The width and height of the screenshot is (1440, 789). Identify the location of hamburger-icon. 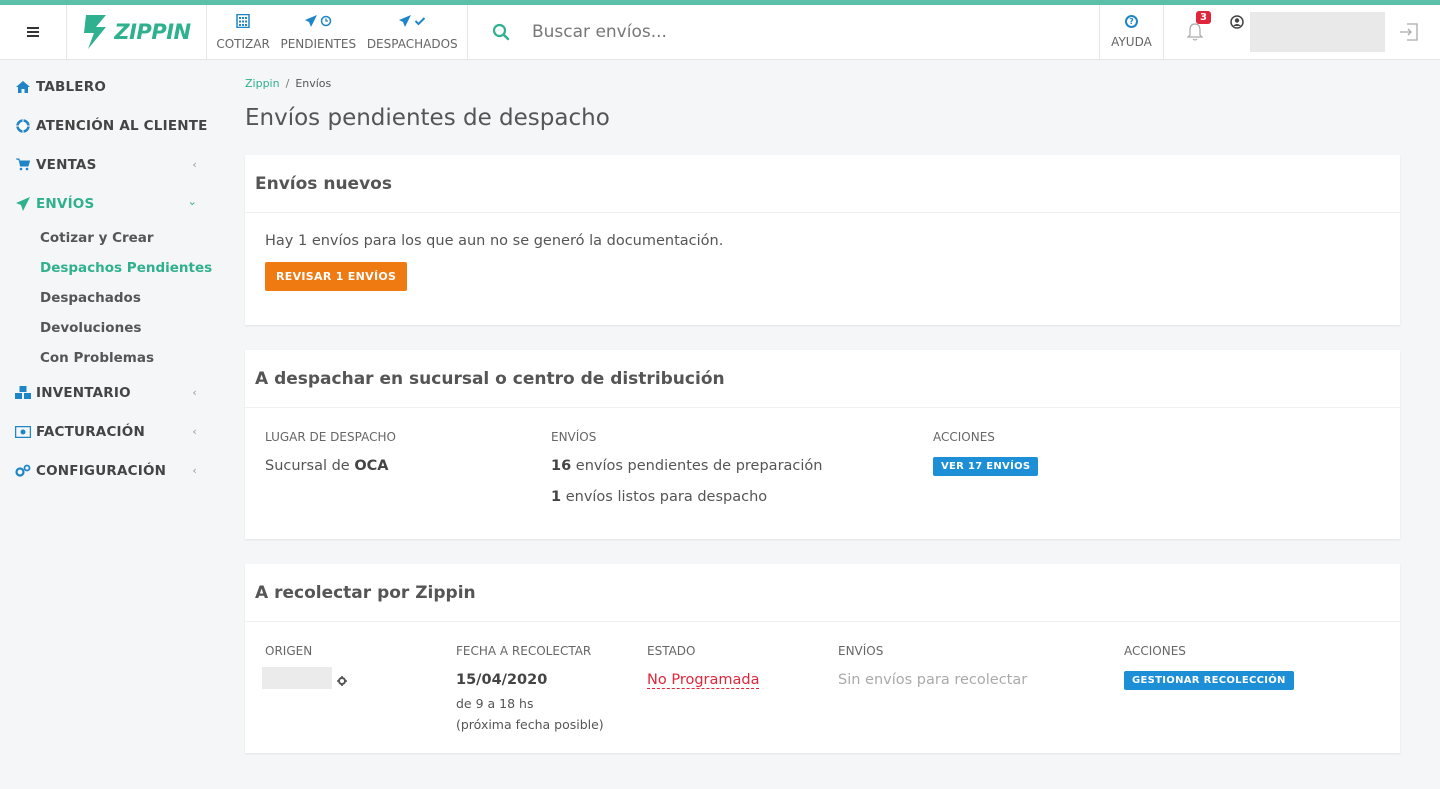
(33, 32).